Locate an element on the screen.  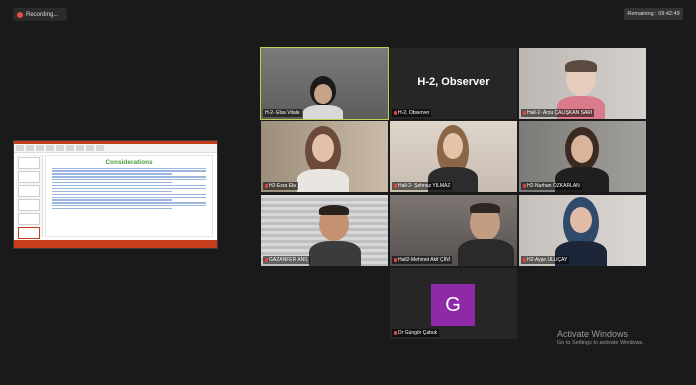
participant-tile: H2-Esra Ela is located at coordinates (324, 156).